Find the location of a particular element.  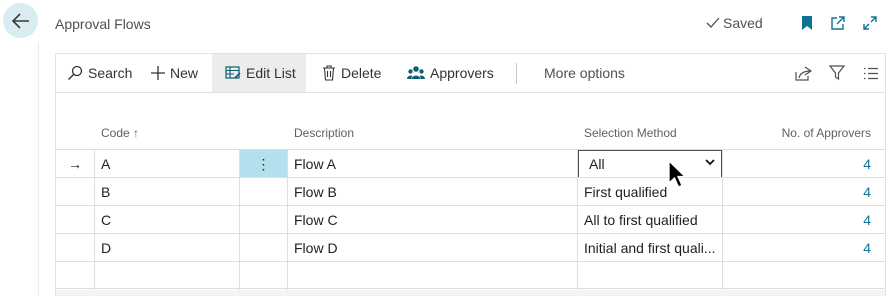

selection-method-cell: All to first qualified is located at coordinates (650, 220).